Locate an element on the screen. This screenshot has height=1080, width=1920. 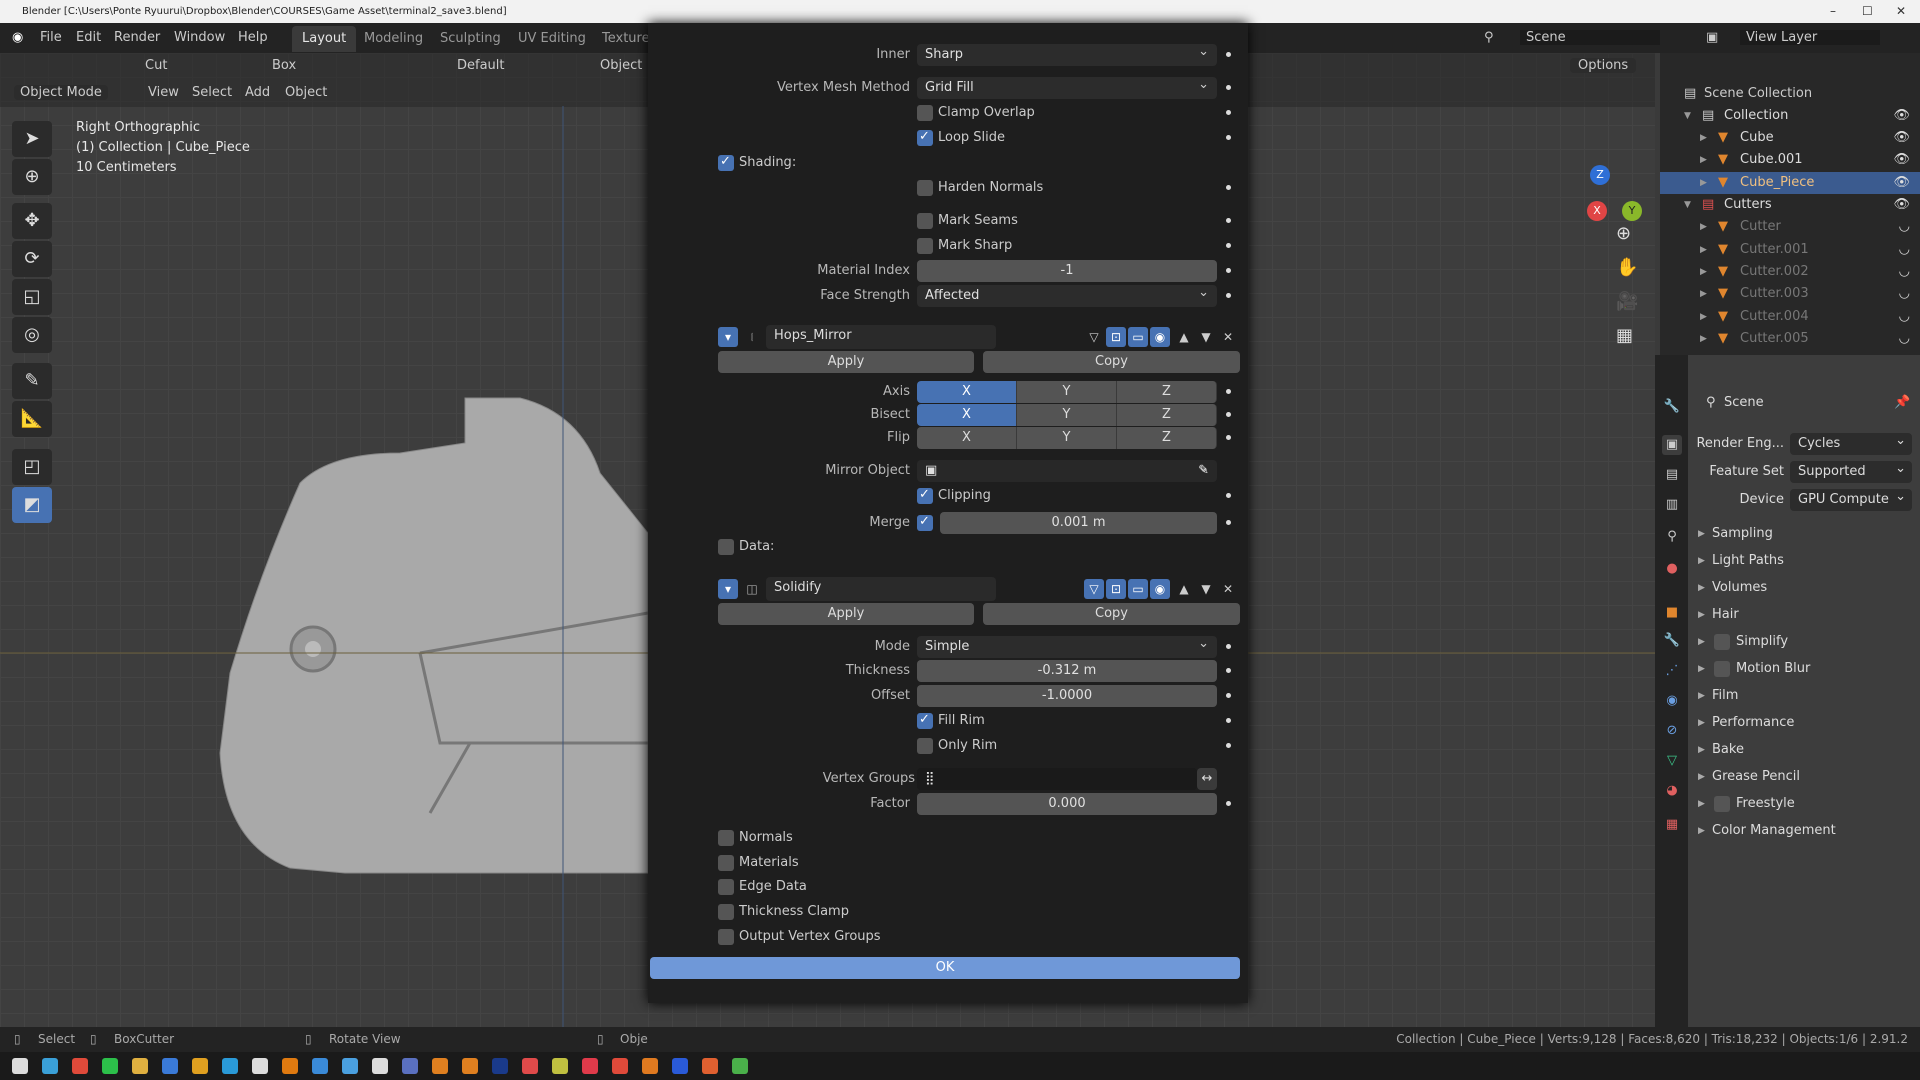
flip-y-toggle: Y is located at coordinates (1067, 438).